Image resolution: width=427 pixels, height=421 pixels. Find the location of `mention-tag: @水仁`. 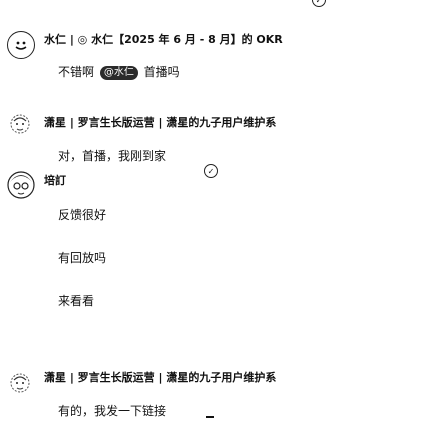

mention-tag: @水仁 is located at coordinates (118, 72).